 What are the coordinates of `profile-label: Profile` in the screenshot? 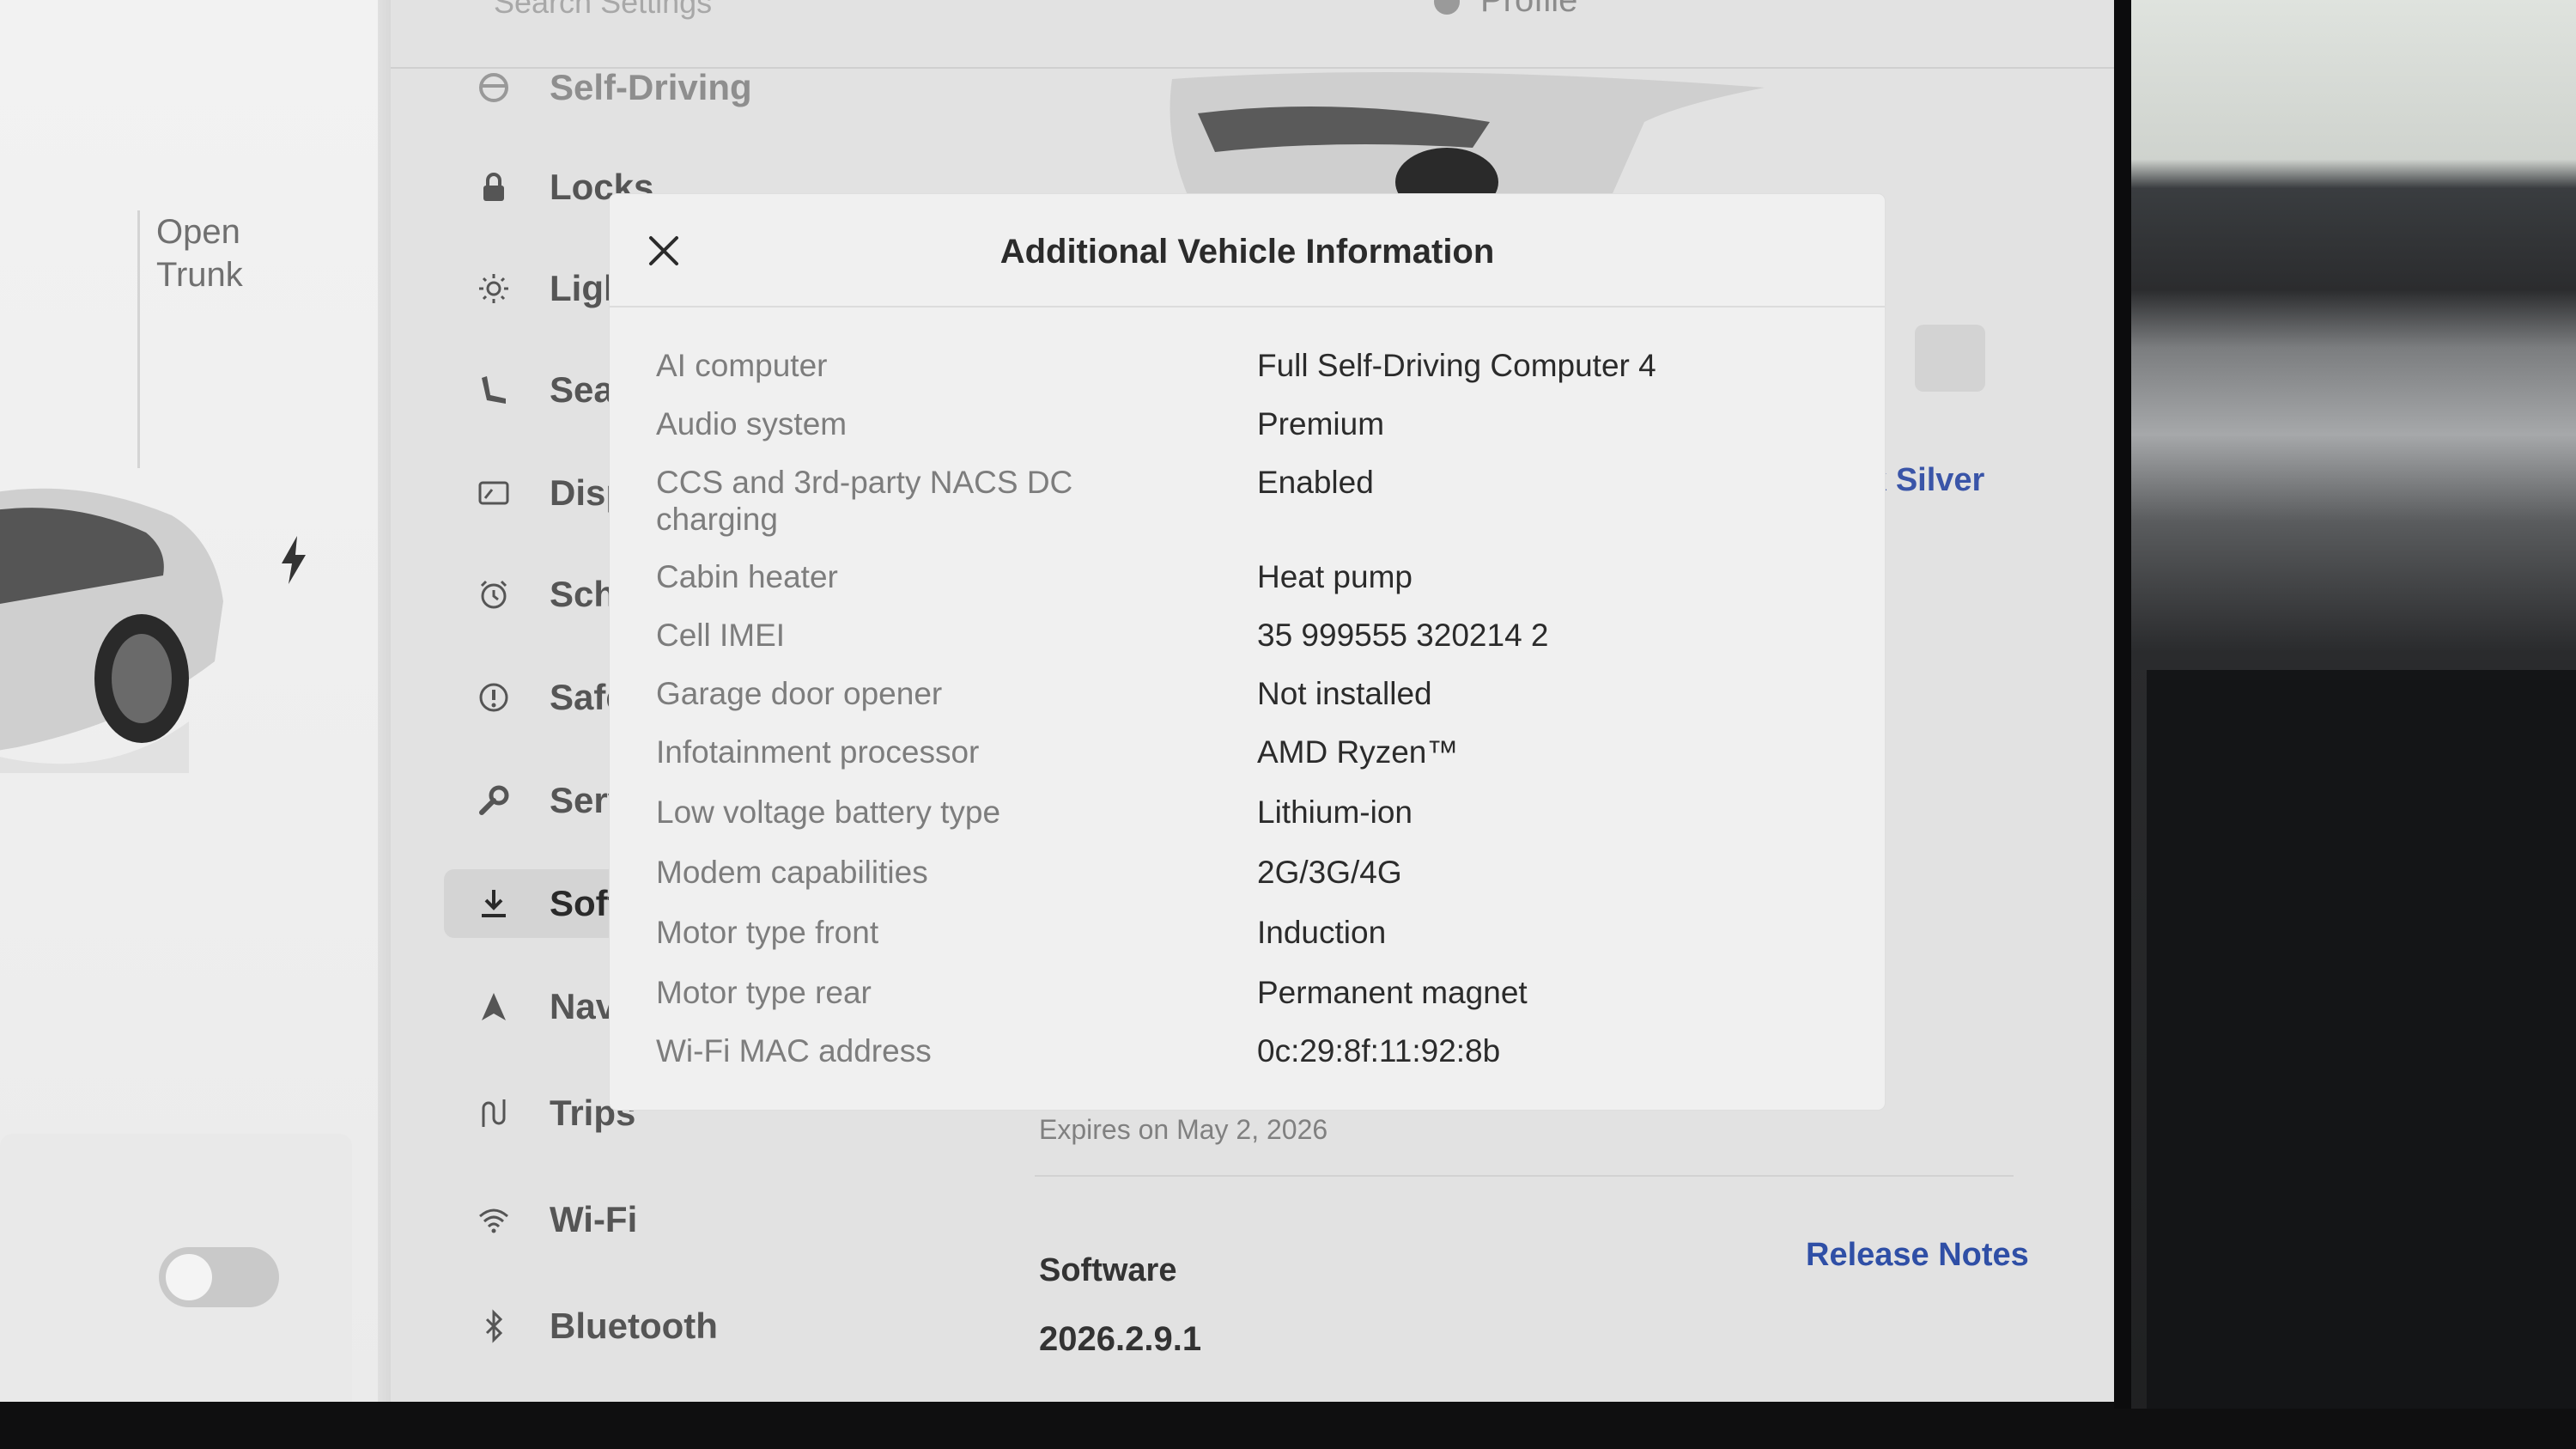 It's located at (1529, 9).